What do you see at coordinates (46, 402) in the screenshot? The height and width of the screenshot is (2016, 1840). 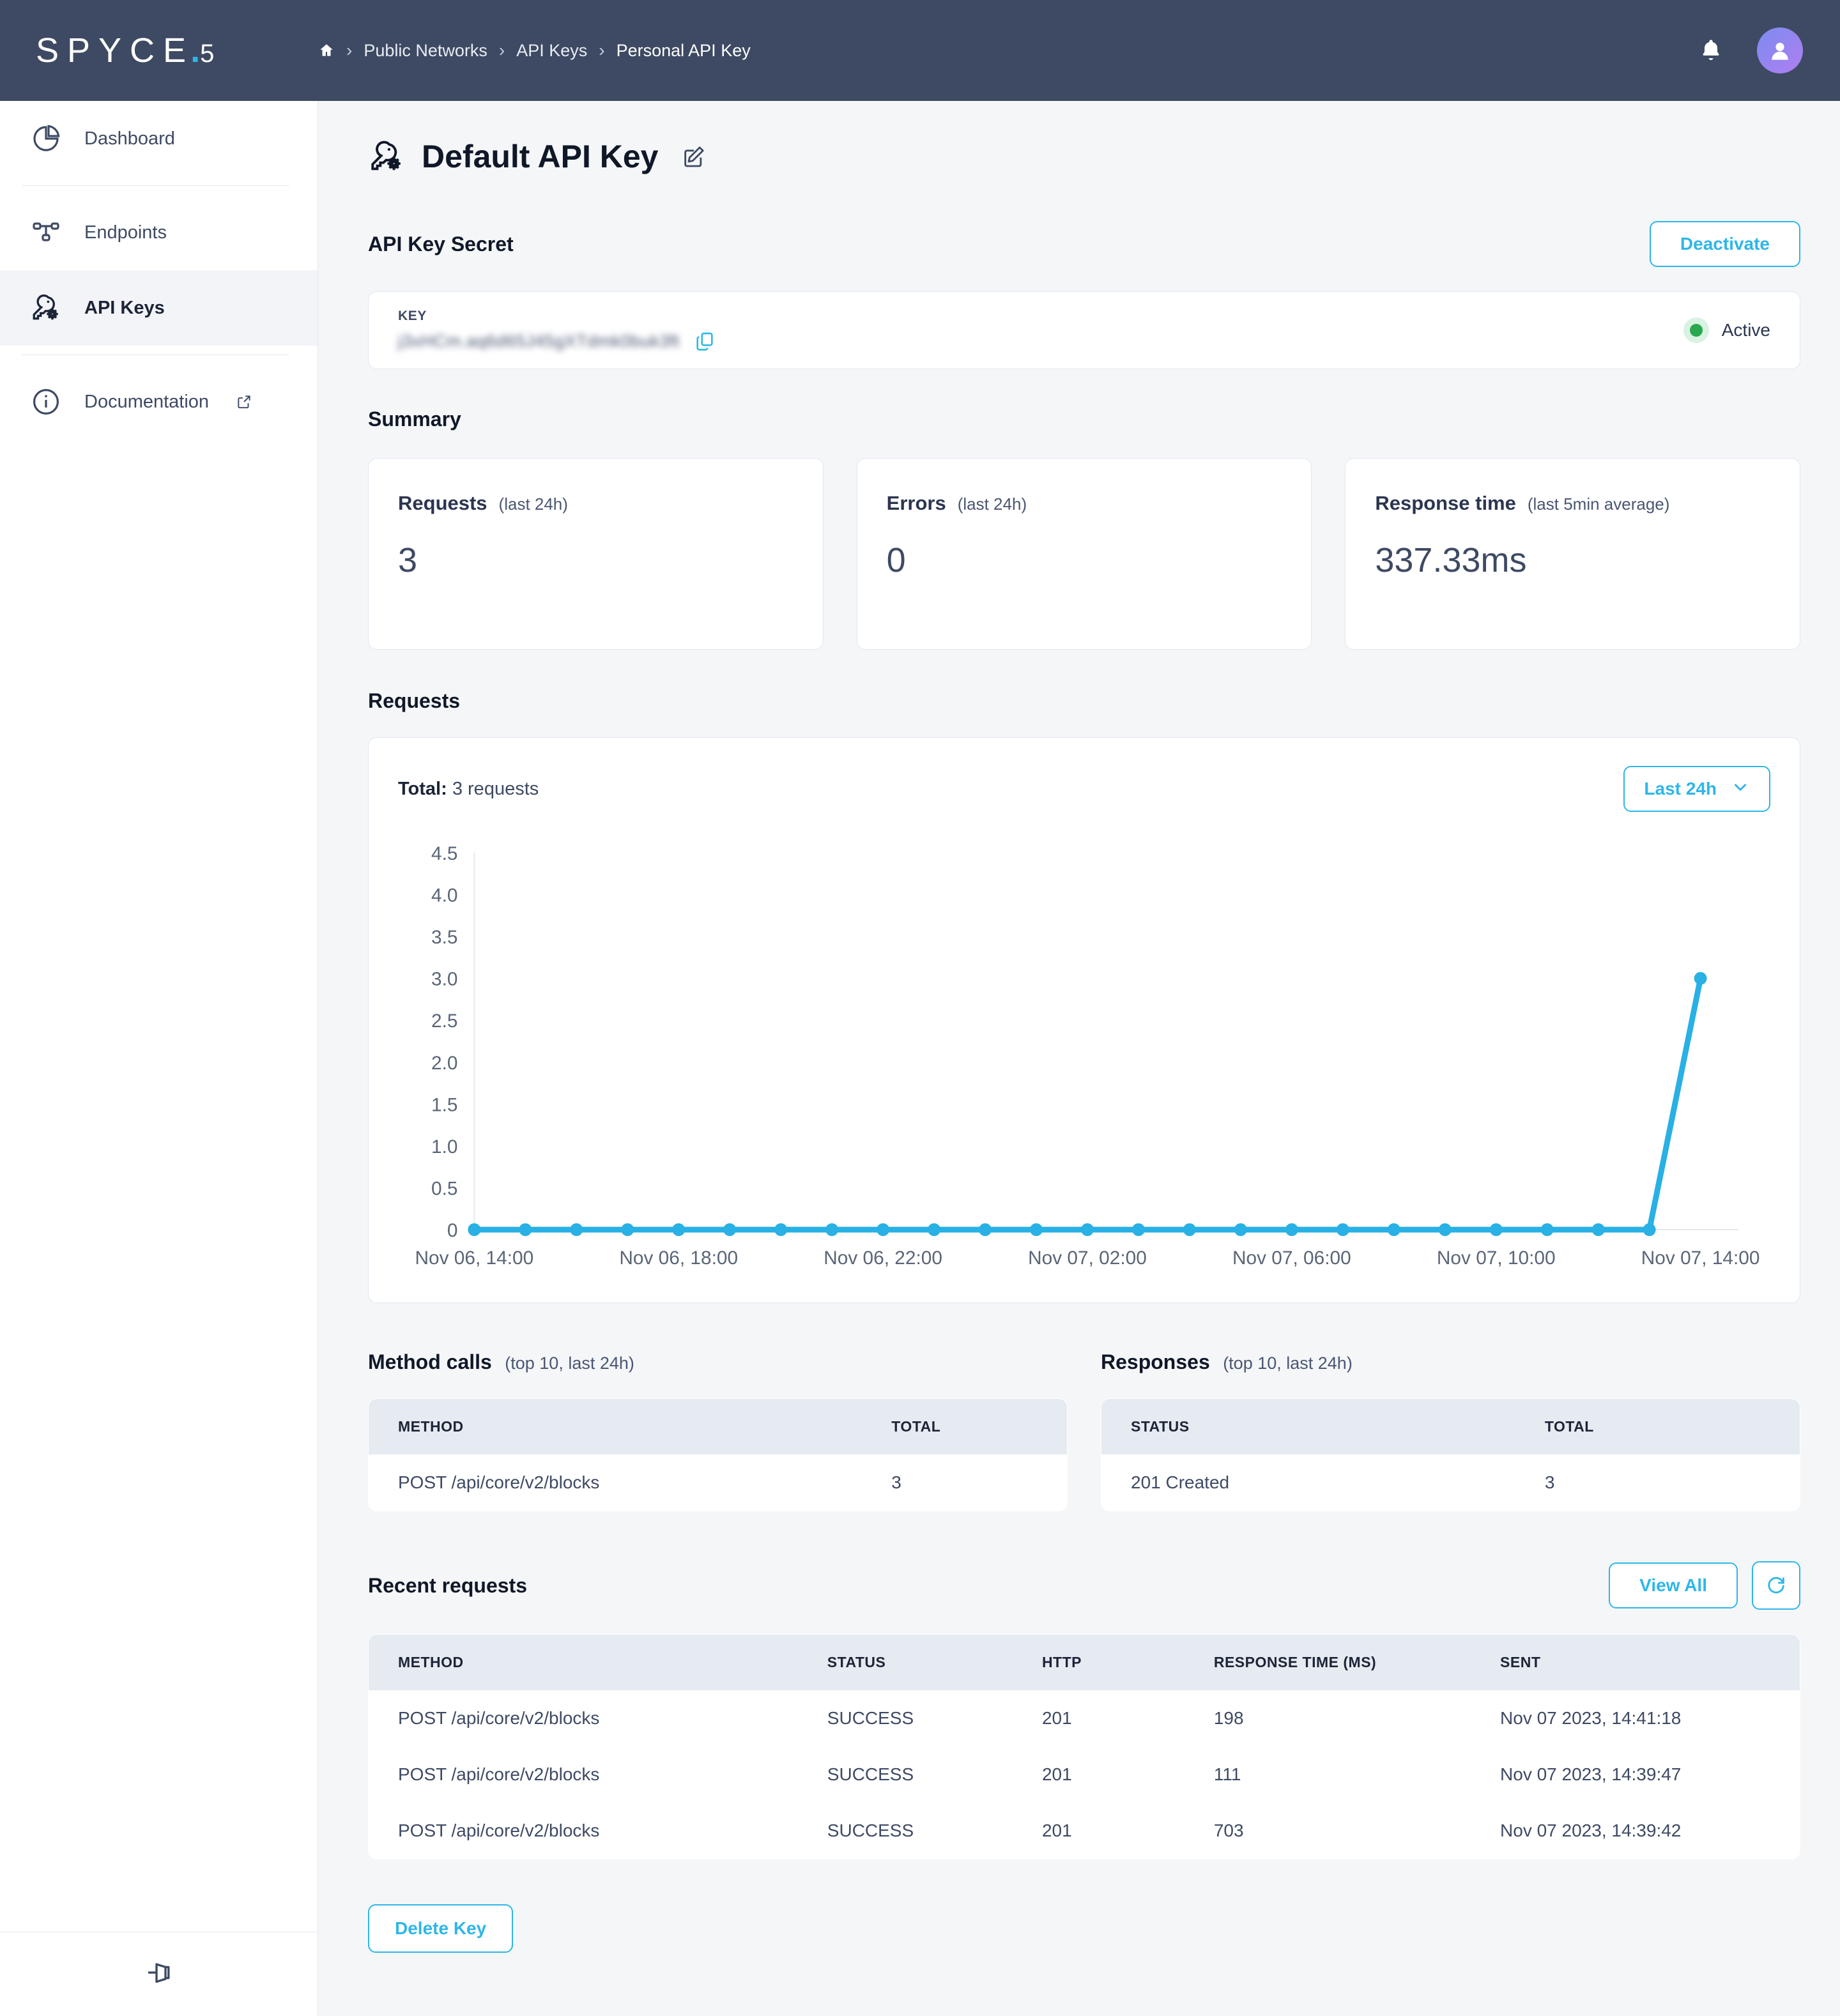 I see `info-circle-icon` at bounding box center [46, 402].